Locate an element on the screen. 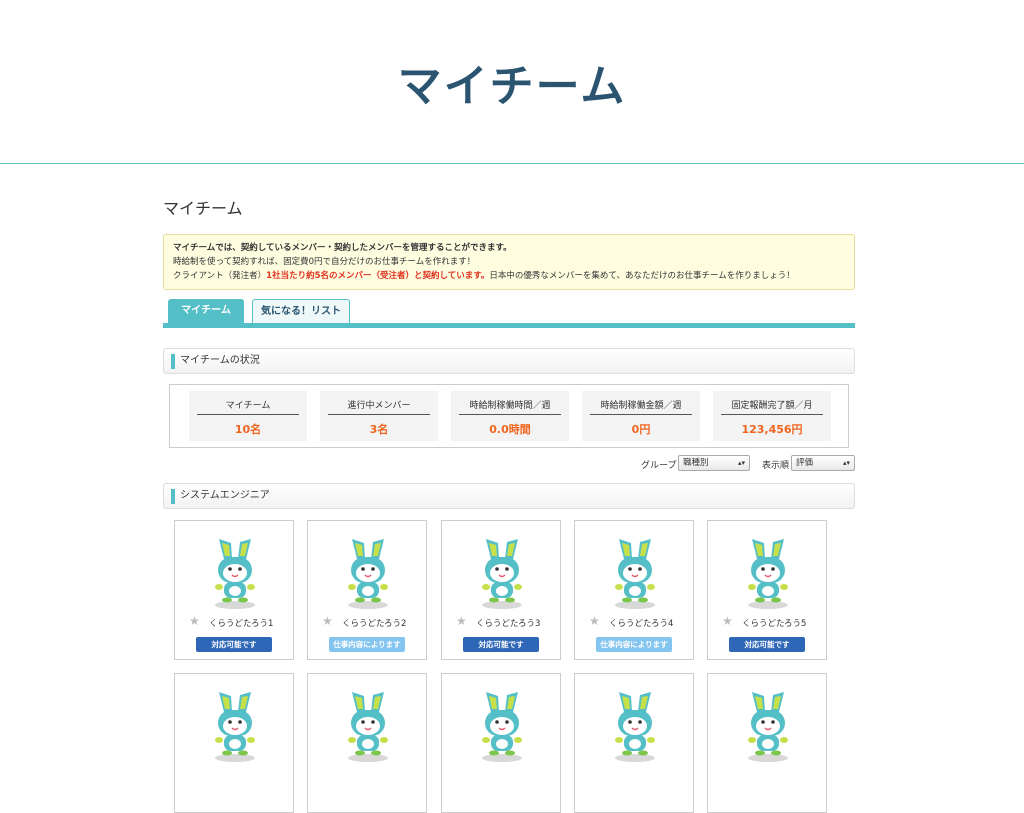 Image resolution: width=1024 pixels, height=813 pixels. member-card: ★ くらうどたろう2 仕事内容によります is located at coordinates (367, 590).